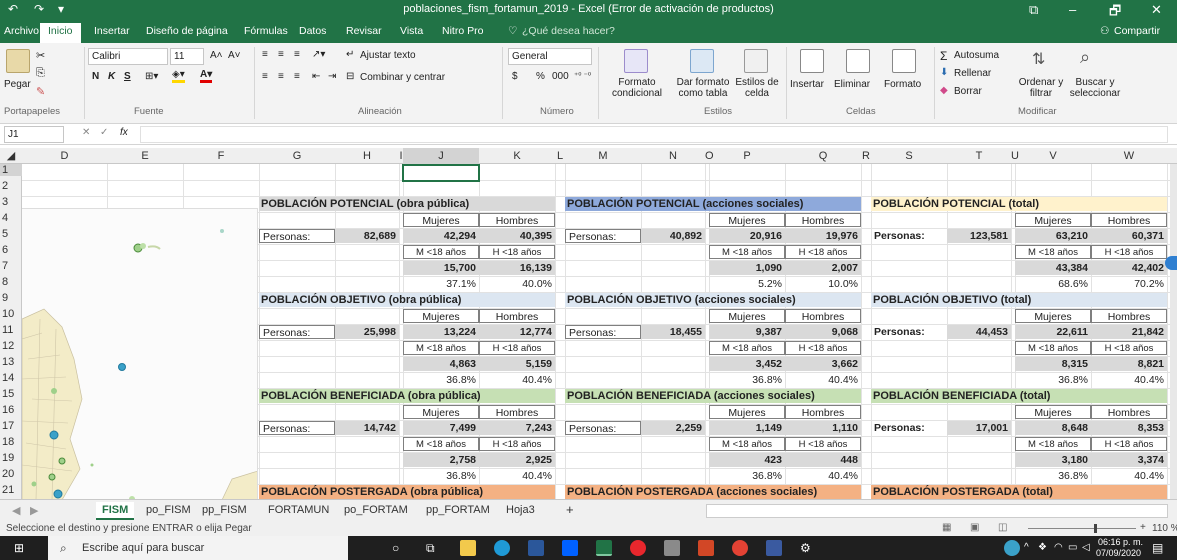  What do you see at coordinates (517, 156) in the screenshot?
I see `col-header: K` at bounding box center [517, 156].